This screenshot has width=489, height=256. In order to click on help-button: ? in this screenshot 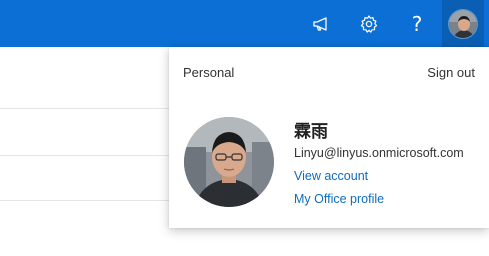, I will do `click(417, 23)`.